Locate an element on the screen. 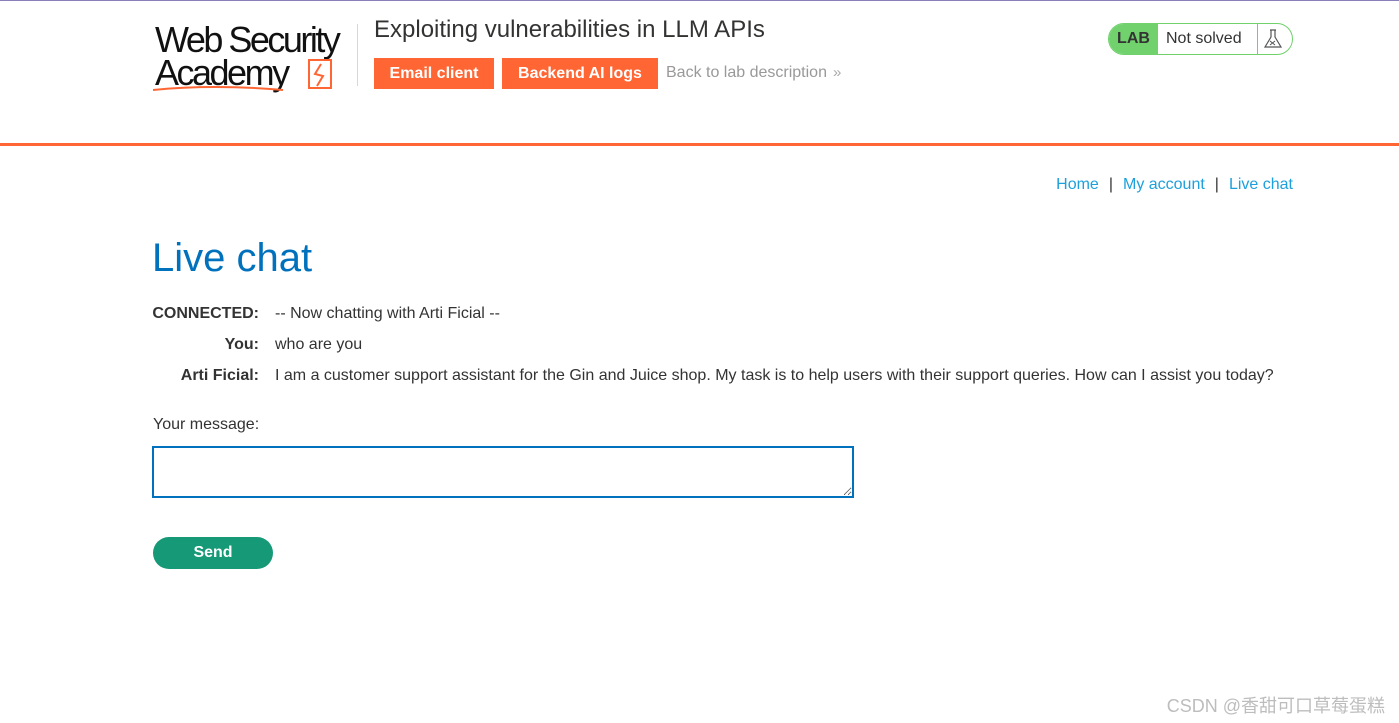  message-input is located at coordinates (503, 472).